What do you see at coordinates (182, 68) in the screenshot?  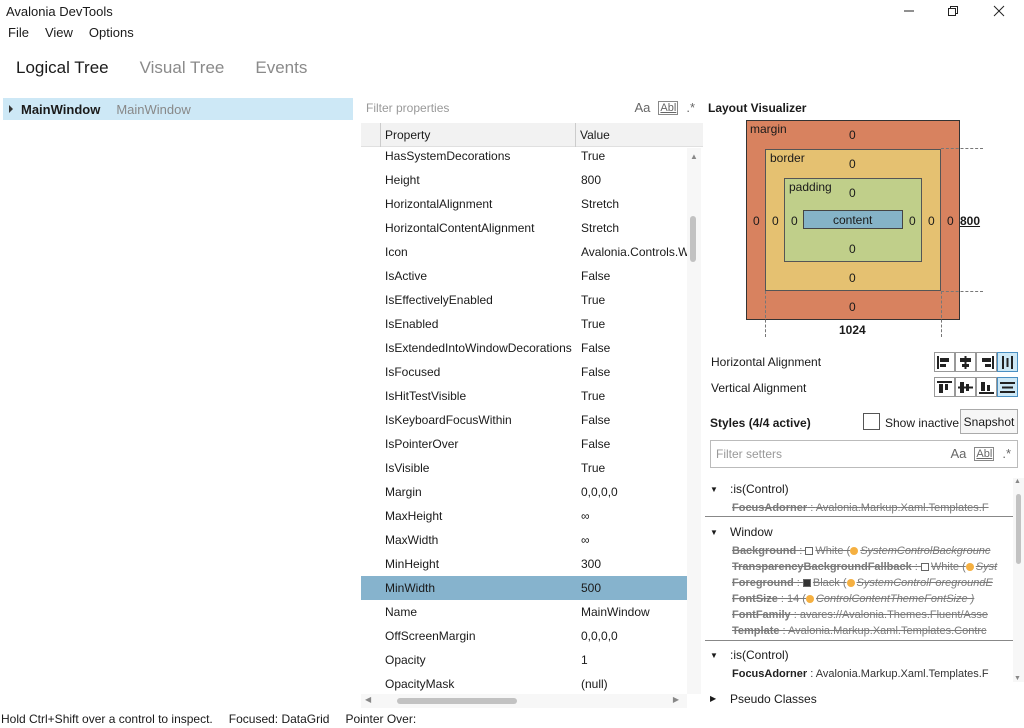 I see `tab-visual-tree: Visual Tree` at bounding box center [182, 68].